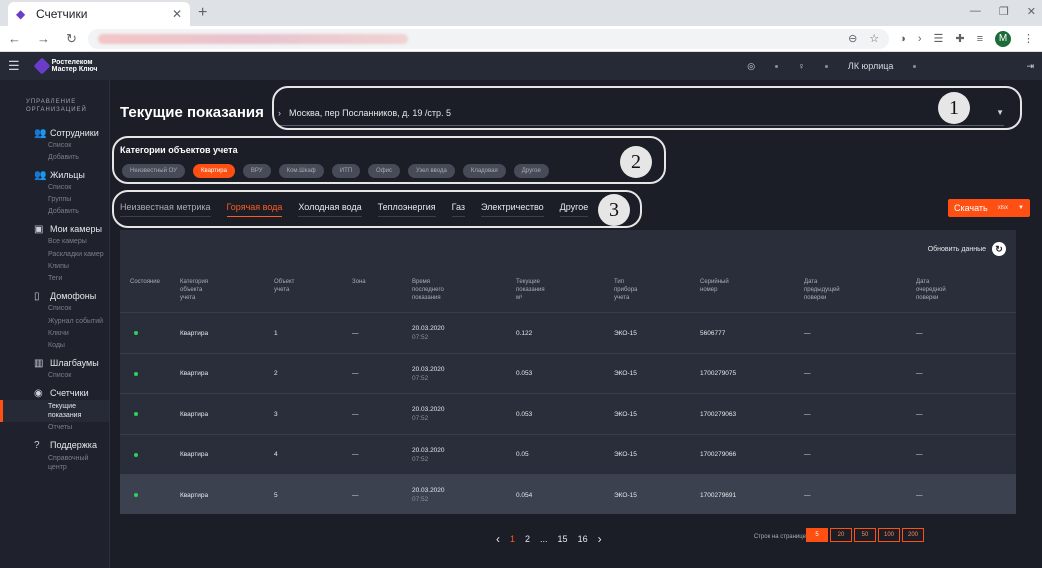 Image resolution: width=1042 pixels, height=568 pixels. What do you see at coordinates (276, 455) in the screenshot?
I see `cell-object: 4` at bounding box center [276, 455].